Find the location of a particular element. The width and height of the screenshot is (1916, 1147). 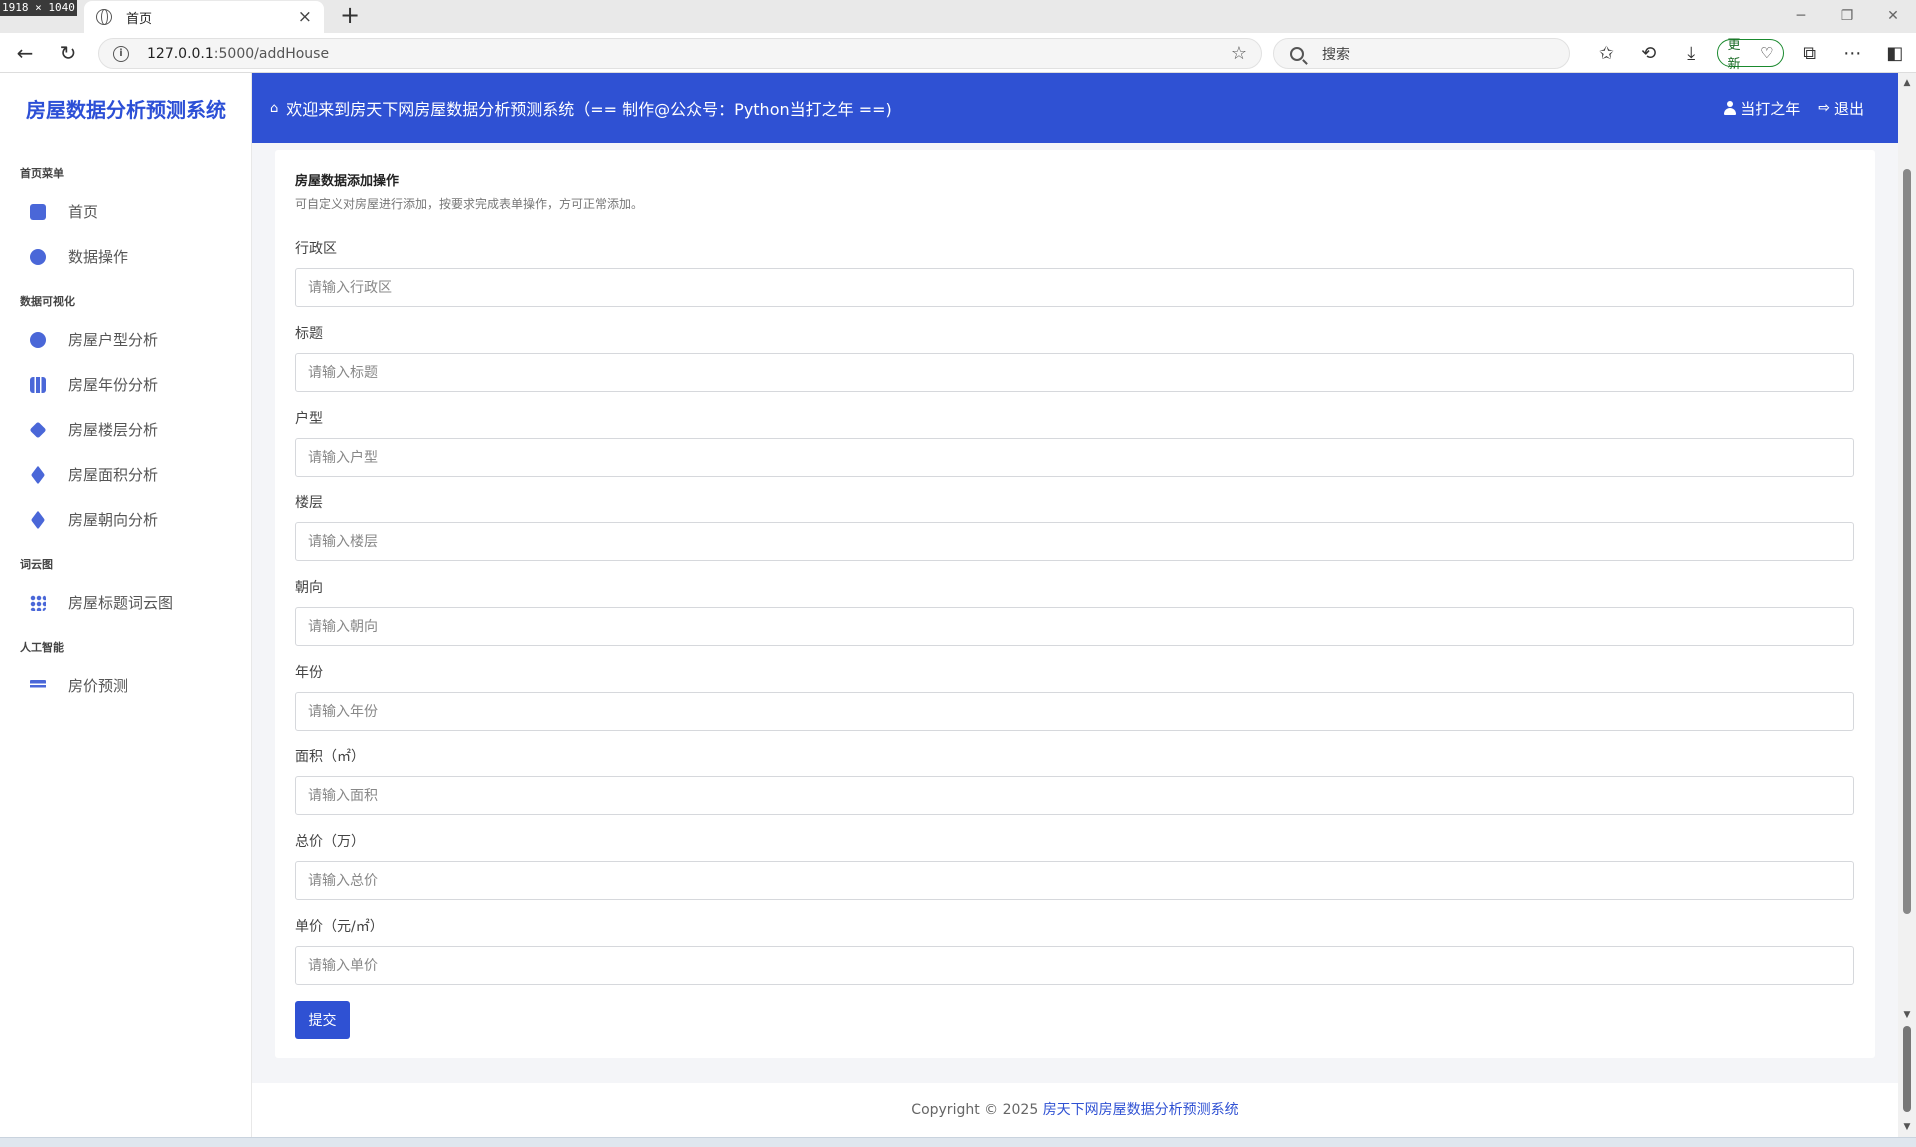

close-tab-icon: × is located at coordinates (305, 17).